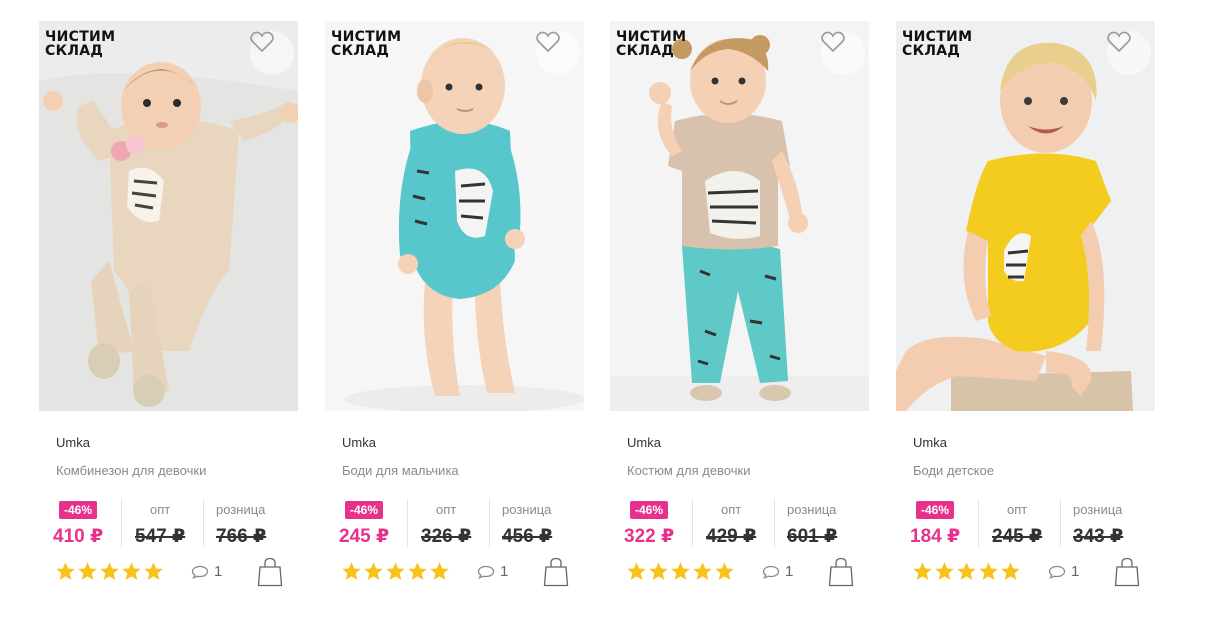 The height and width of the screenshot is (632, 1221). Describe the element at coordinates (1098, 536) in the screenshot. I see `retail-price: 343 ₽` at that location.